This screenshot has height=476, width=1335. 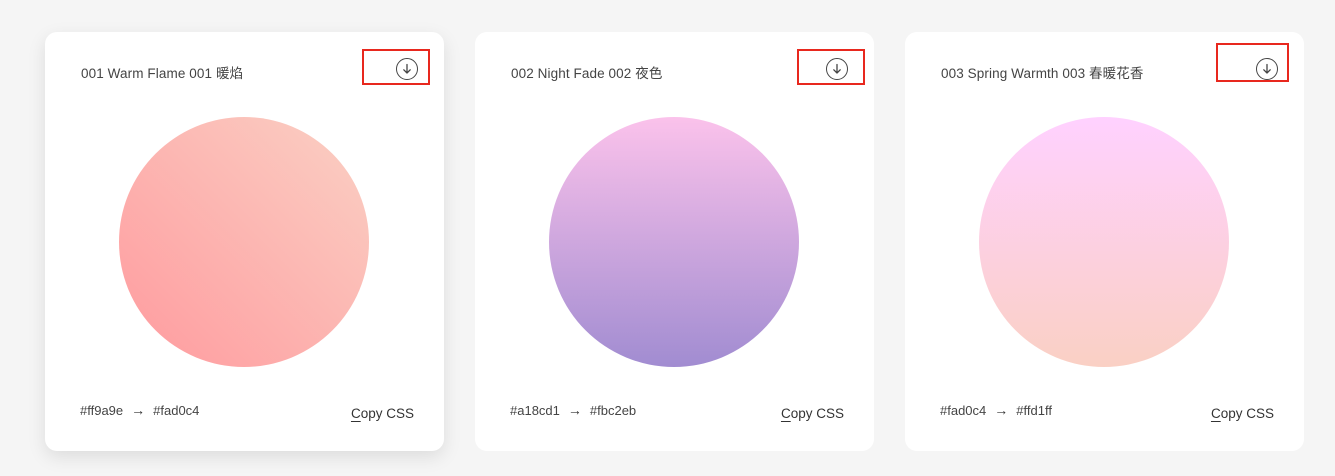 I want to click on gradient-hex-values: #fad0c4 → #ffd1ff, so click(x=996, y=410).